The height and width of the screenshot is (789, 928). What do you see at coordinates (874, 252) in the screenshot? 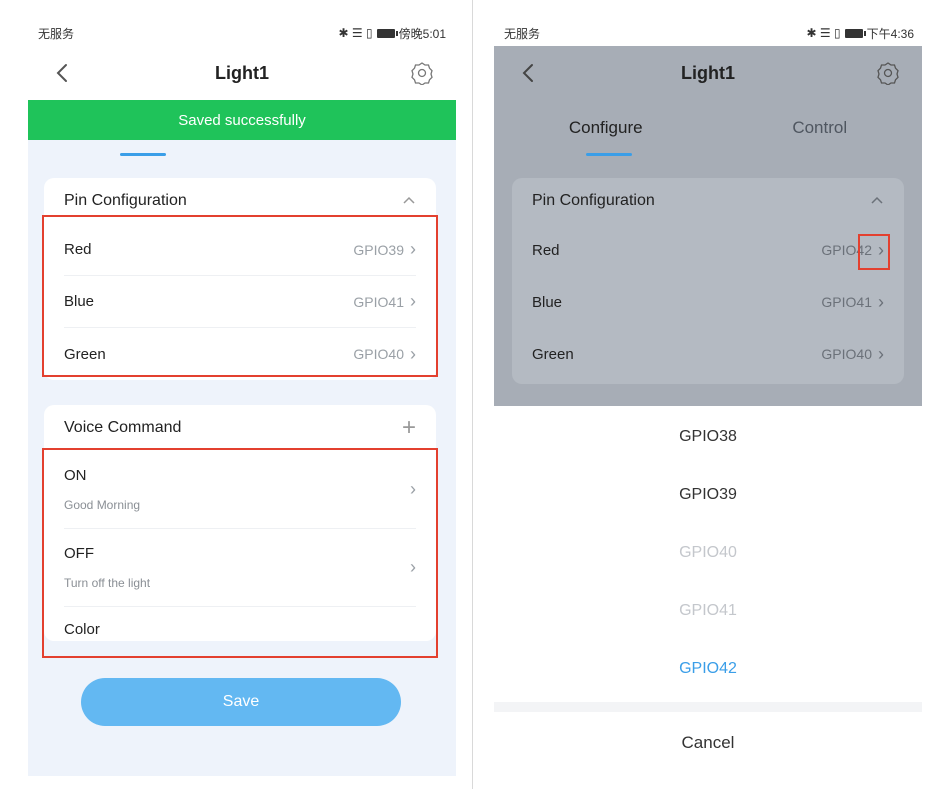
I see `highlight-box-chevron` at bounding box center [874, 252].